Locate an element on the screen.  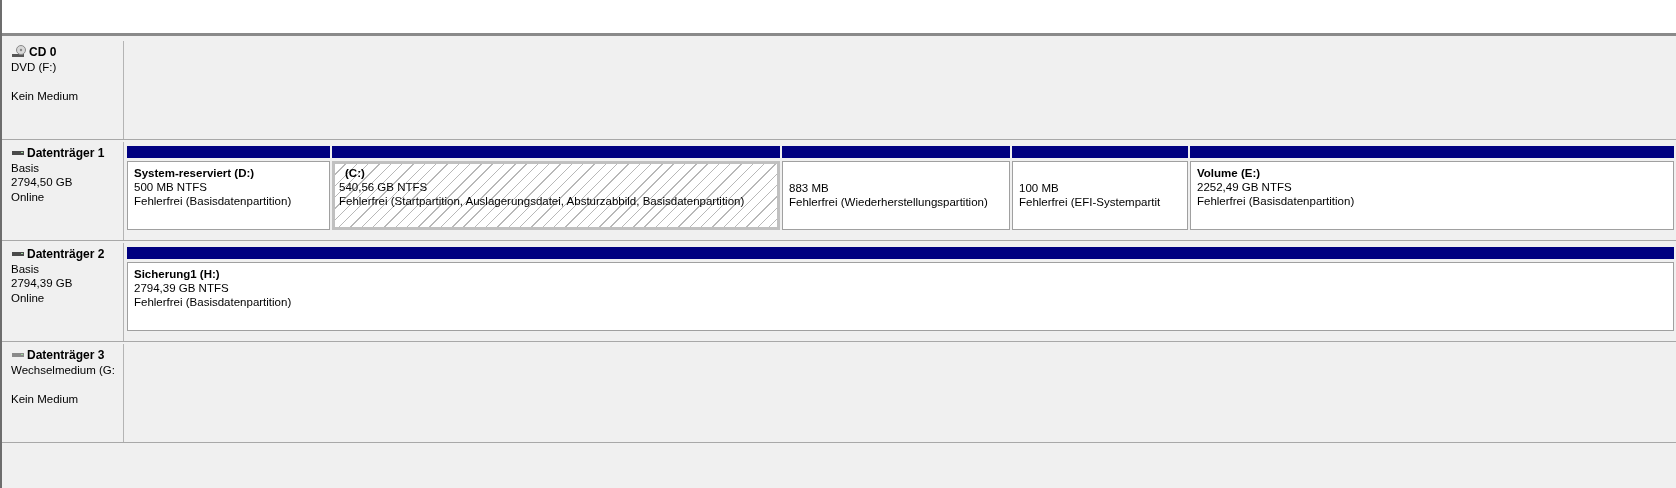
disk-type: Wechselmedium (G: is located at coordinates (63, 369).